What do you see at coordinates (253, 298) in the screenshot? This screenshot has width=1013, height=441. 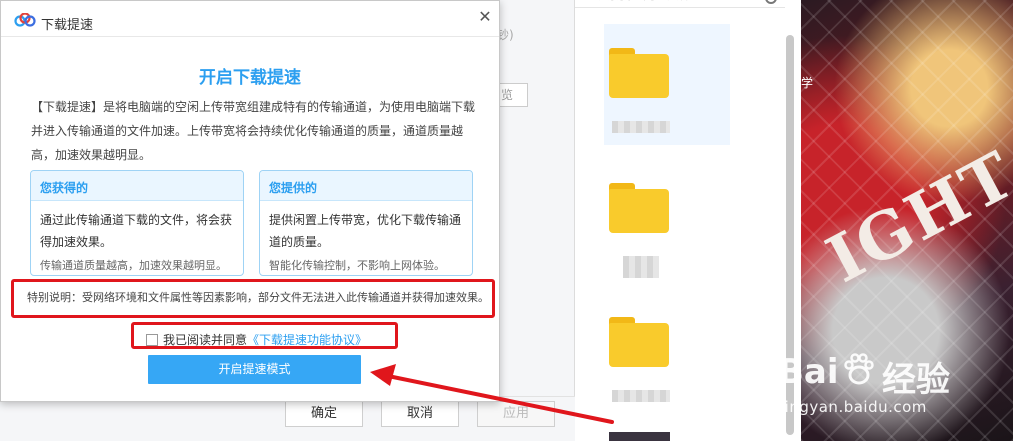 I see `annotation-box-note` at bounding box center [253, 298].